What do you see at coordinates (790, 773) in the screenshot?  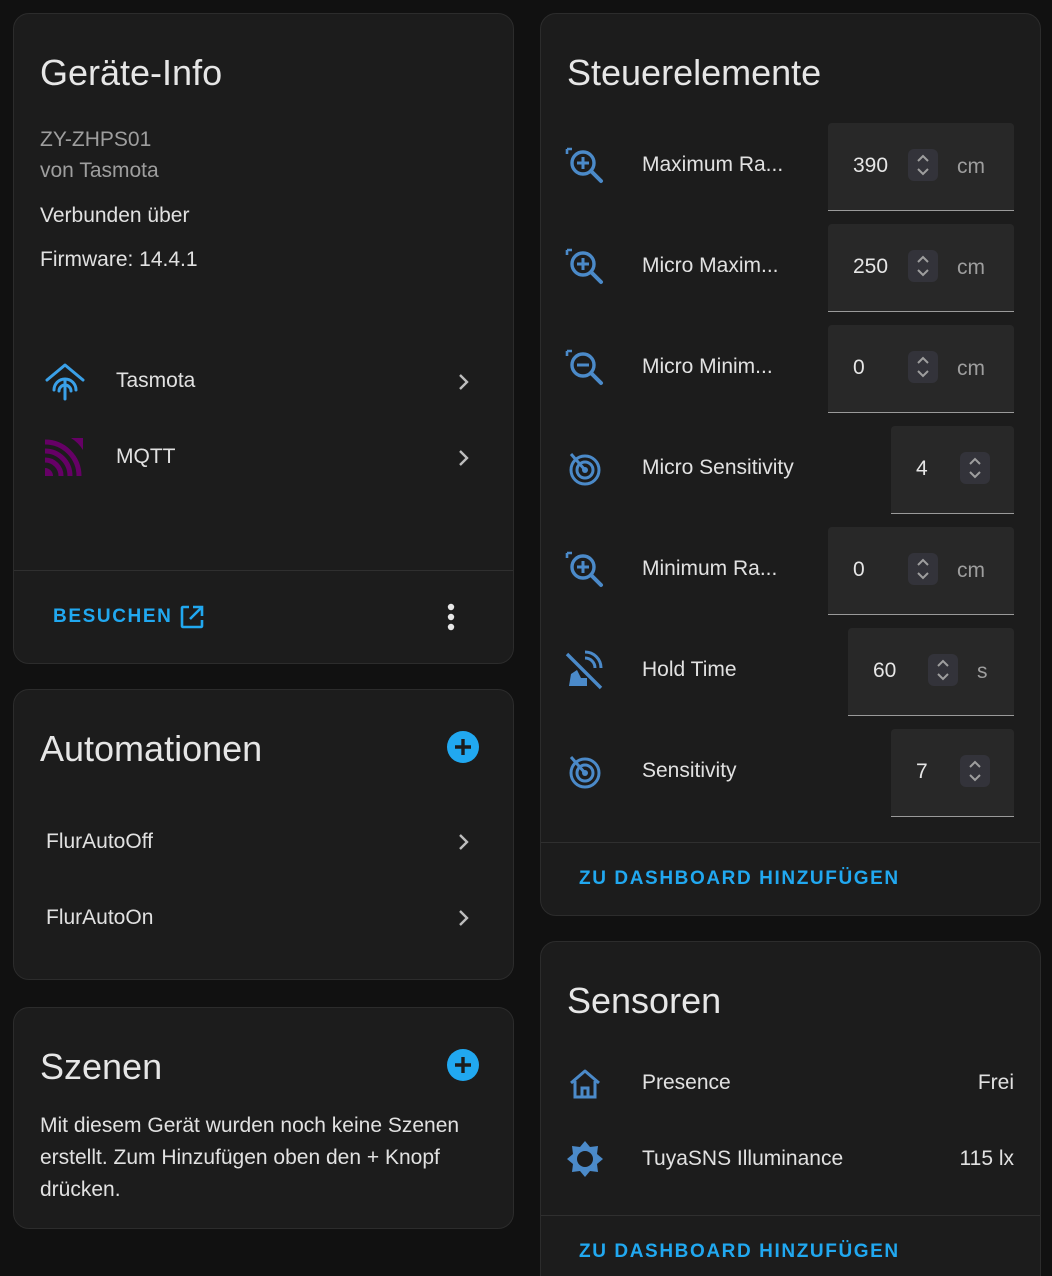 I see `control-row: Sensitivity 7` at bounding box center [790, 773].